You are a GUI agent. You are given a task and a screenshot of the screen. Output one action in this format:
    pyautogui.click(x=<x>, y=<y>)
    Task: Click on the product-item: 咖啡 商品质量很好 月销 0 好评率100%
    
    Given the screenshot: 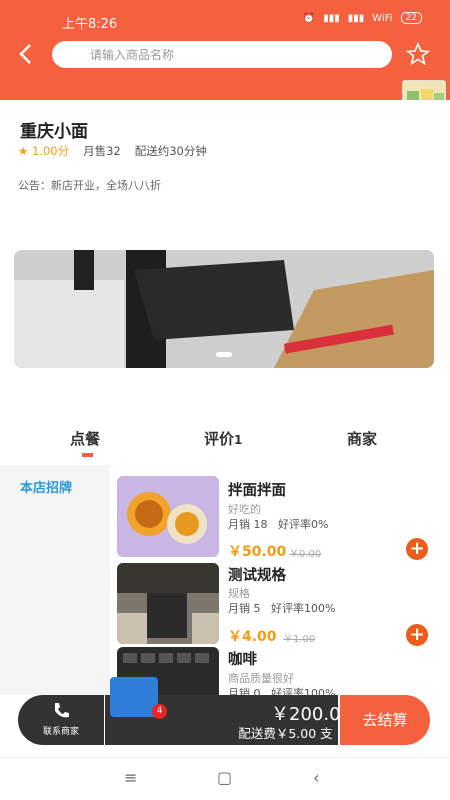 What is the action you would take?
    pyautogui.click(x=283, y=671)
    